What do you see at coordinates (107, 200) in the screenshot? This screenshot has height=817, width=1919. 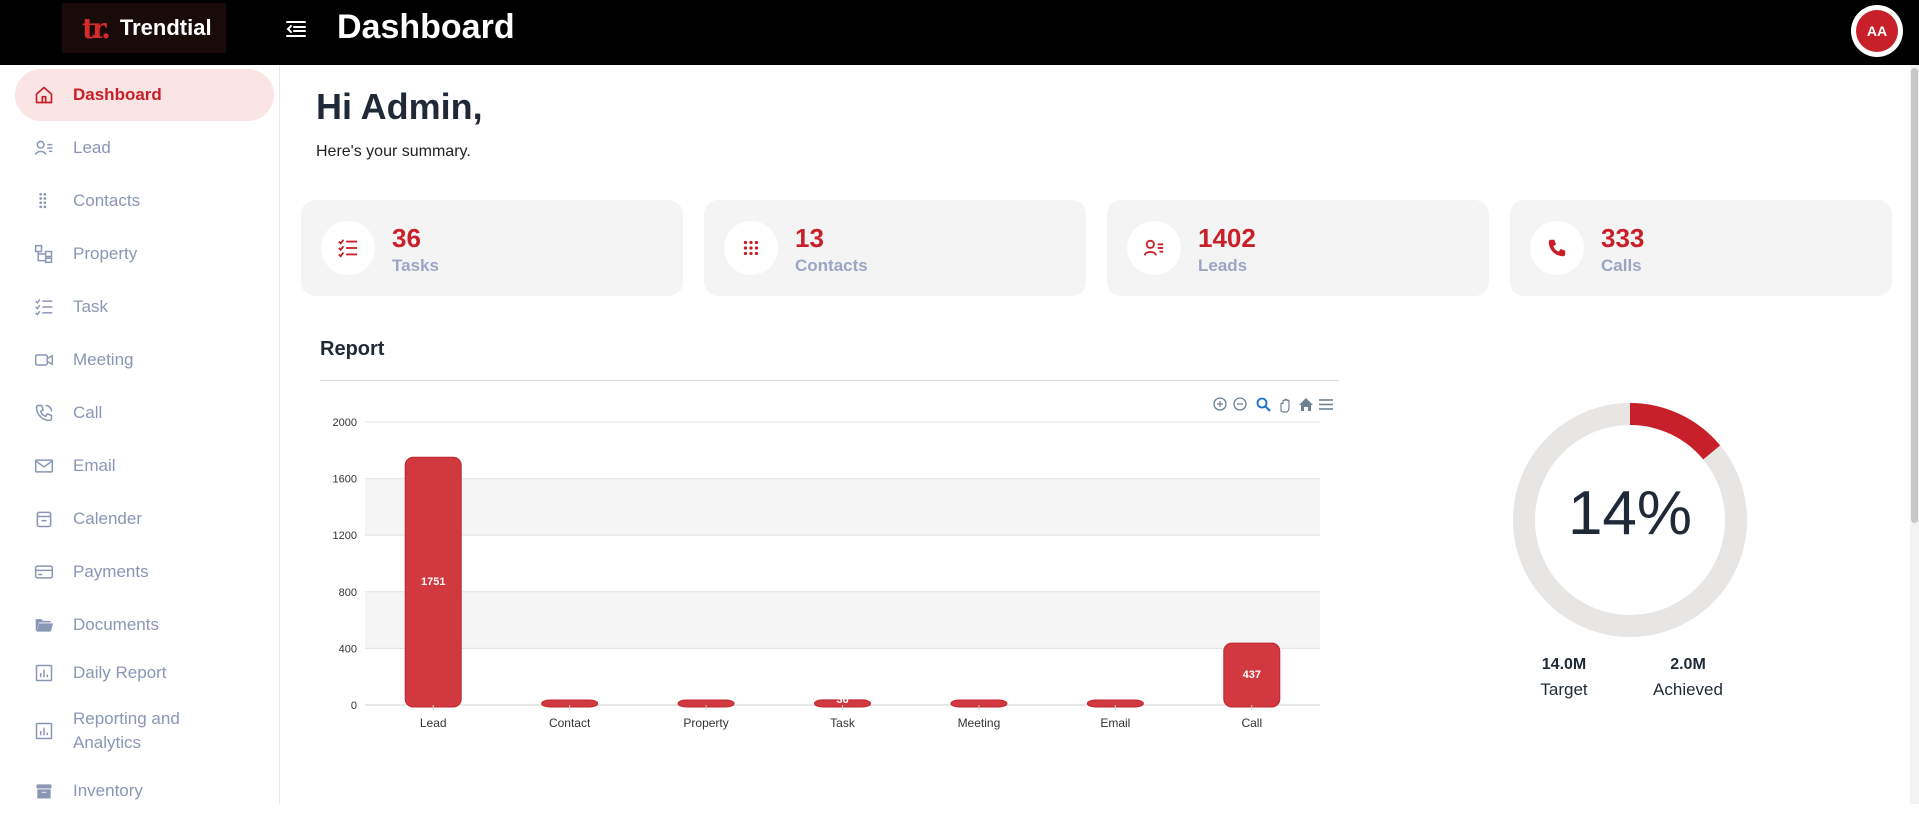 I see `sidebar-item-label: Contacts` at bounding box center [107, 200].